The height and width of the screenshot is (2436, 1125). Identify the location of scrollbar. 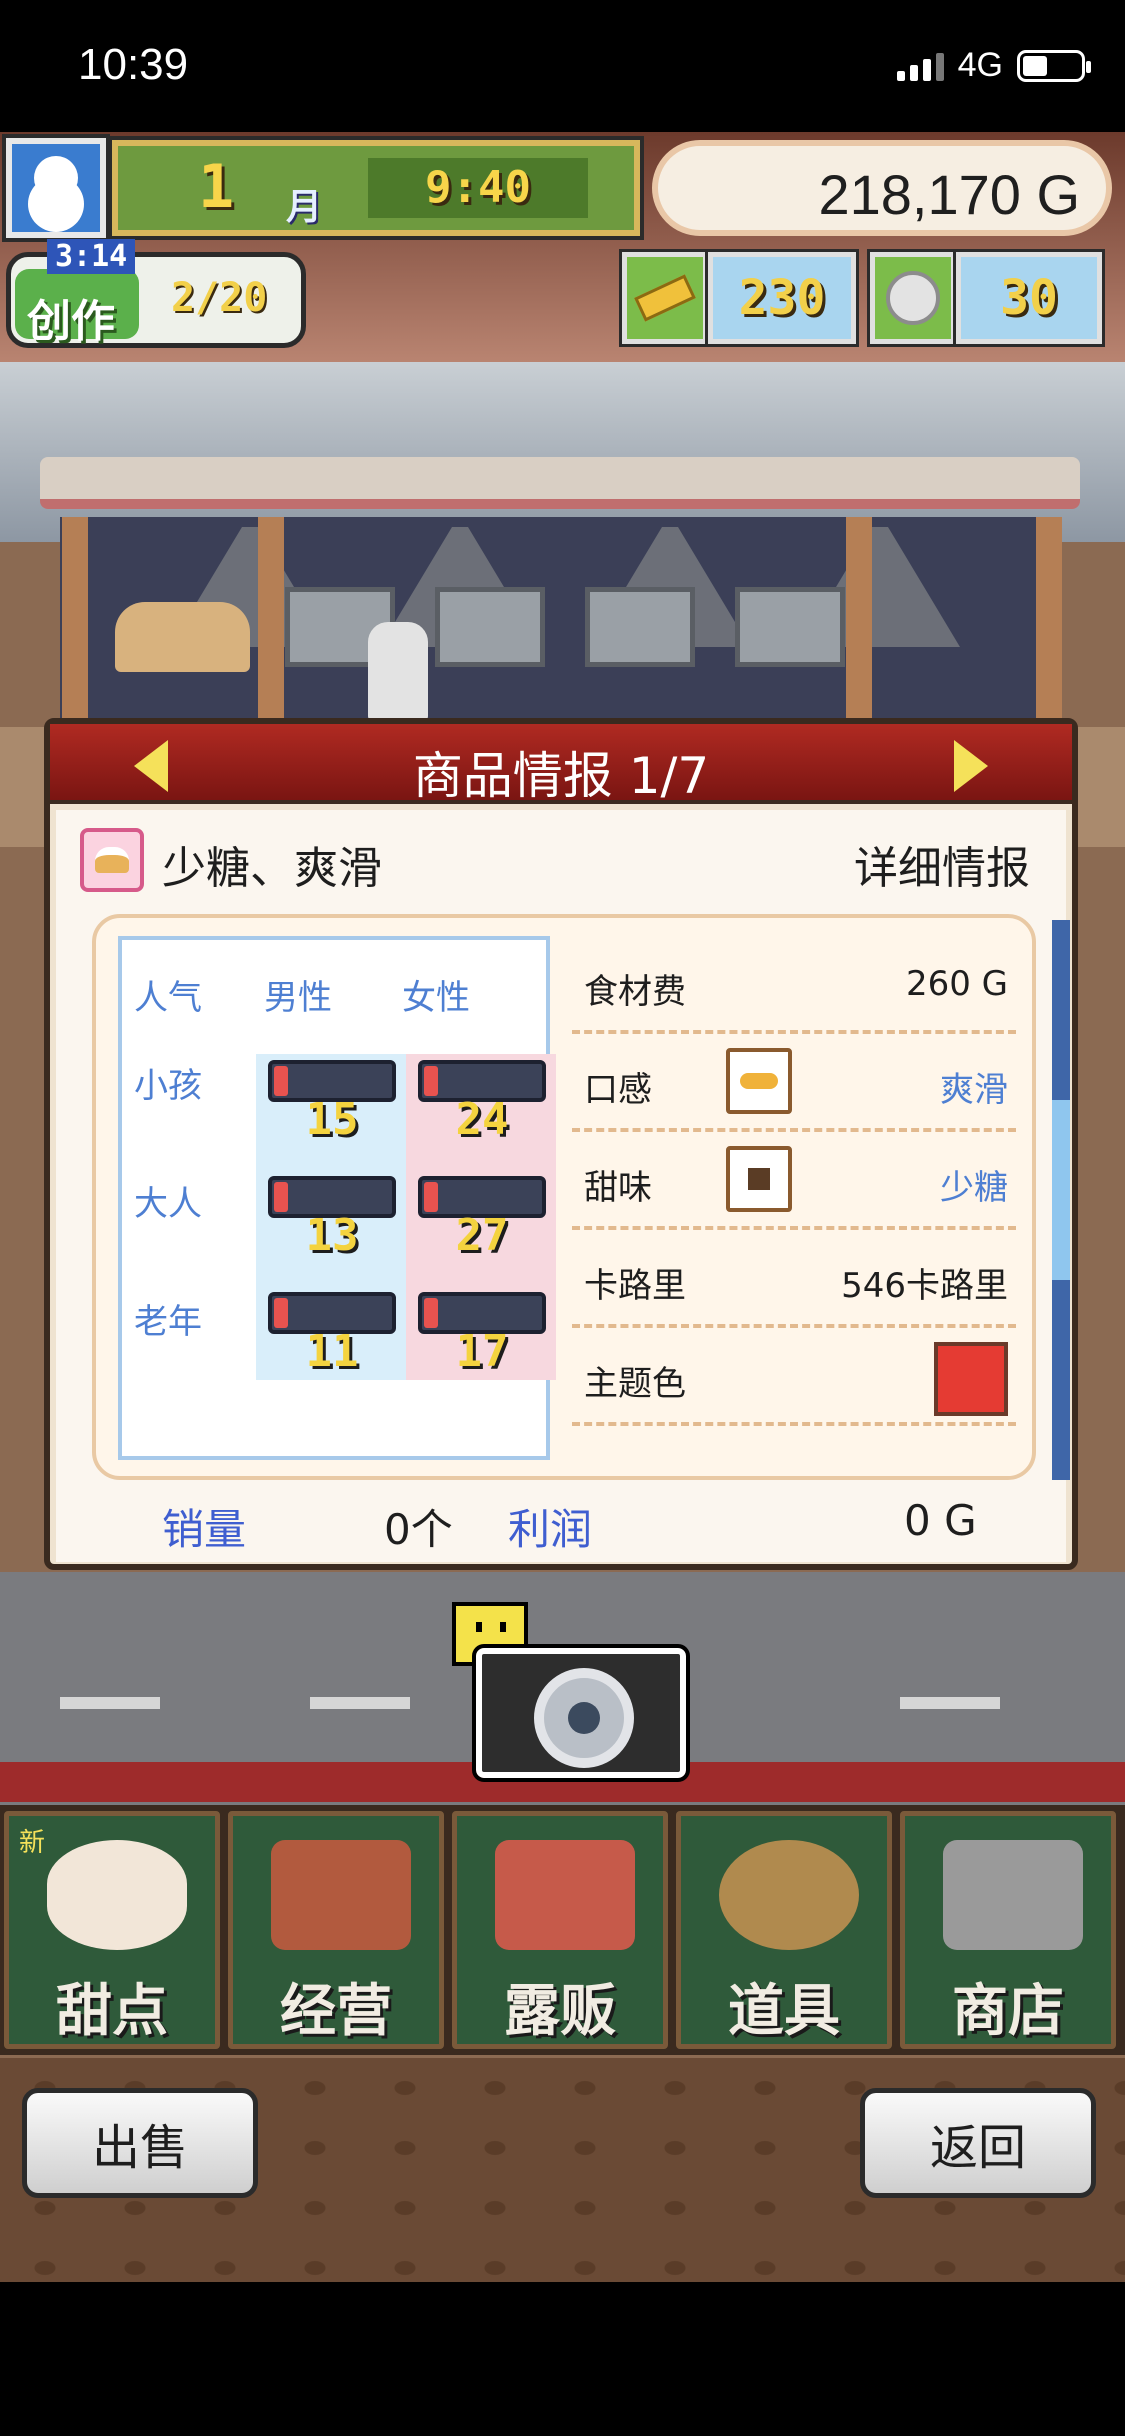
(1061, 1200).